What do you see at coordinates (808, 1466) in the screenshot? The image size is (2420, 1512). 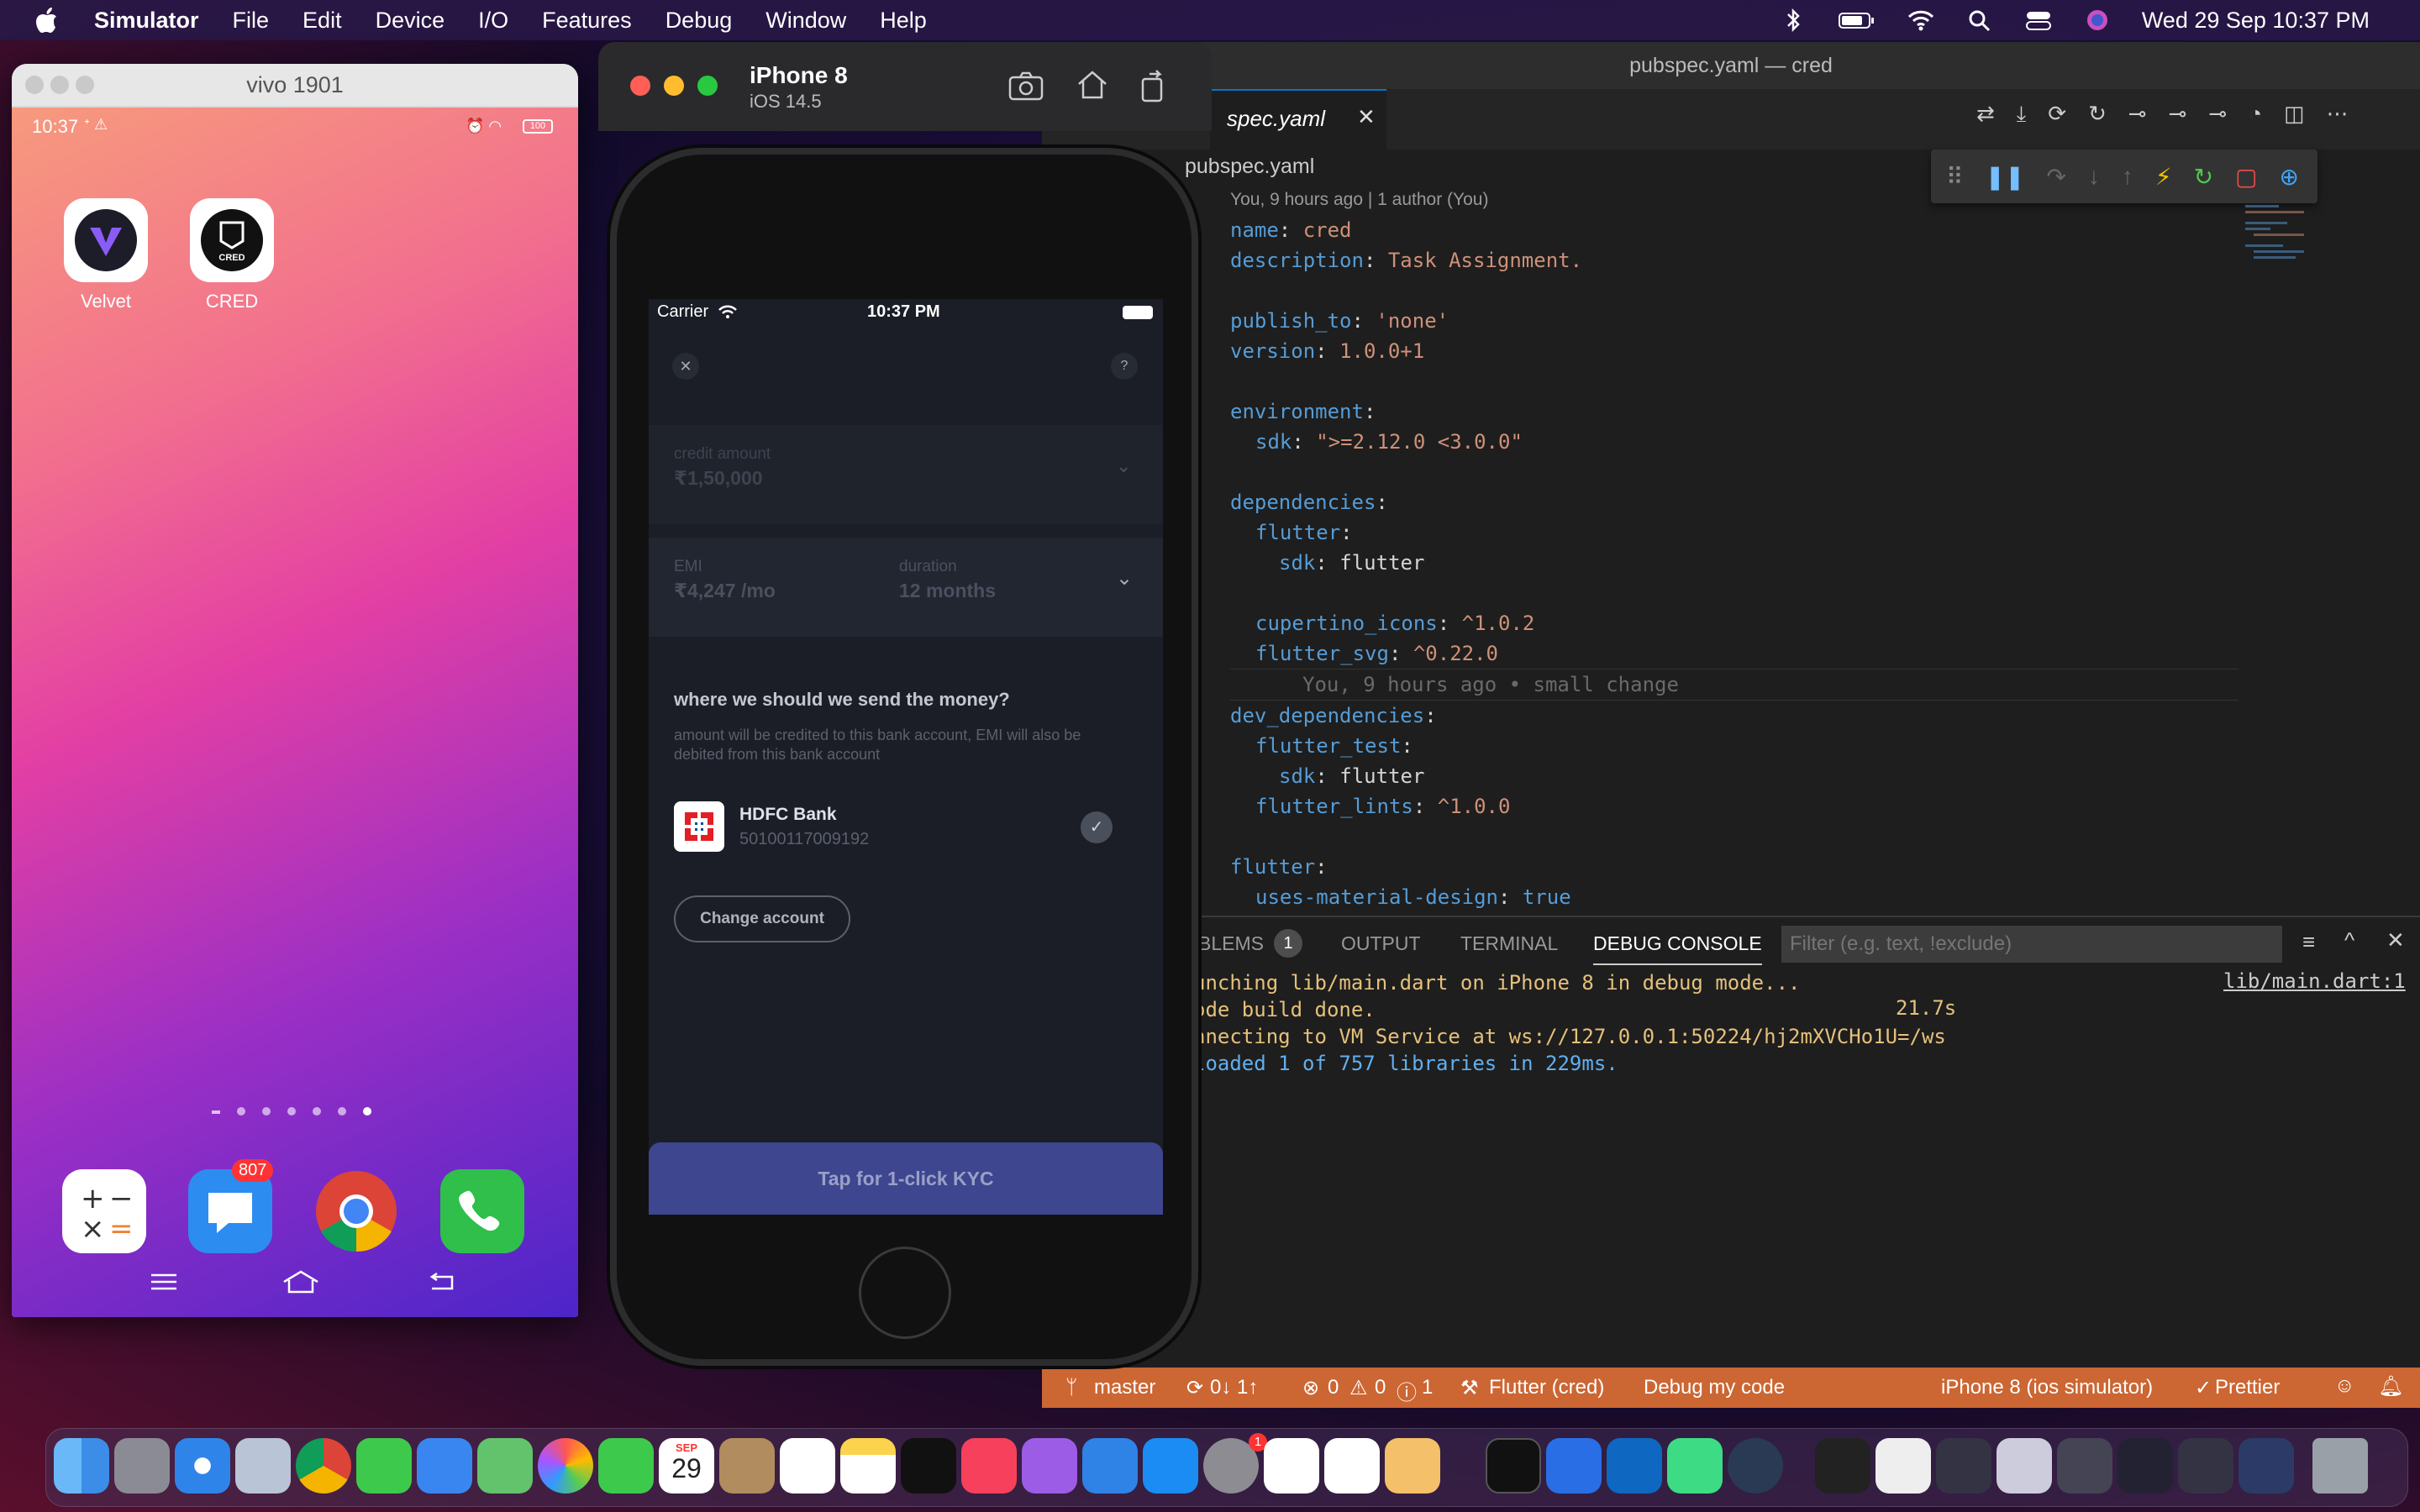 I see `reminders-icon` at bounding box center [808, 1466].